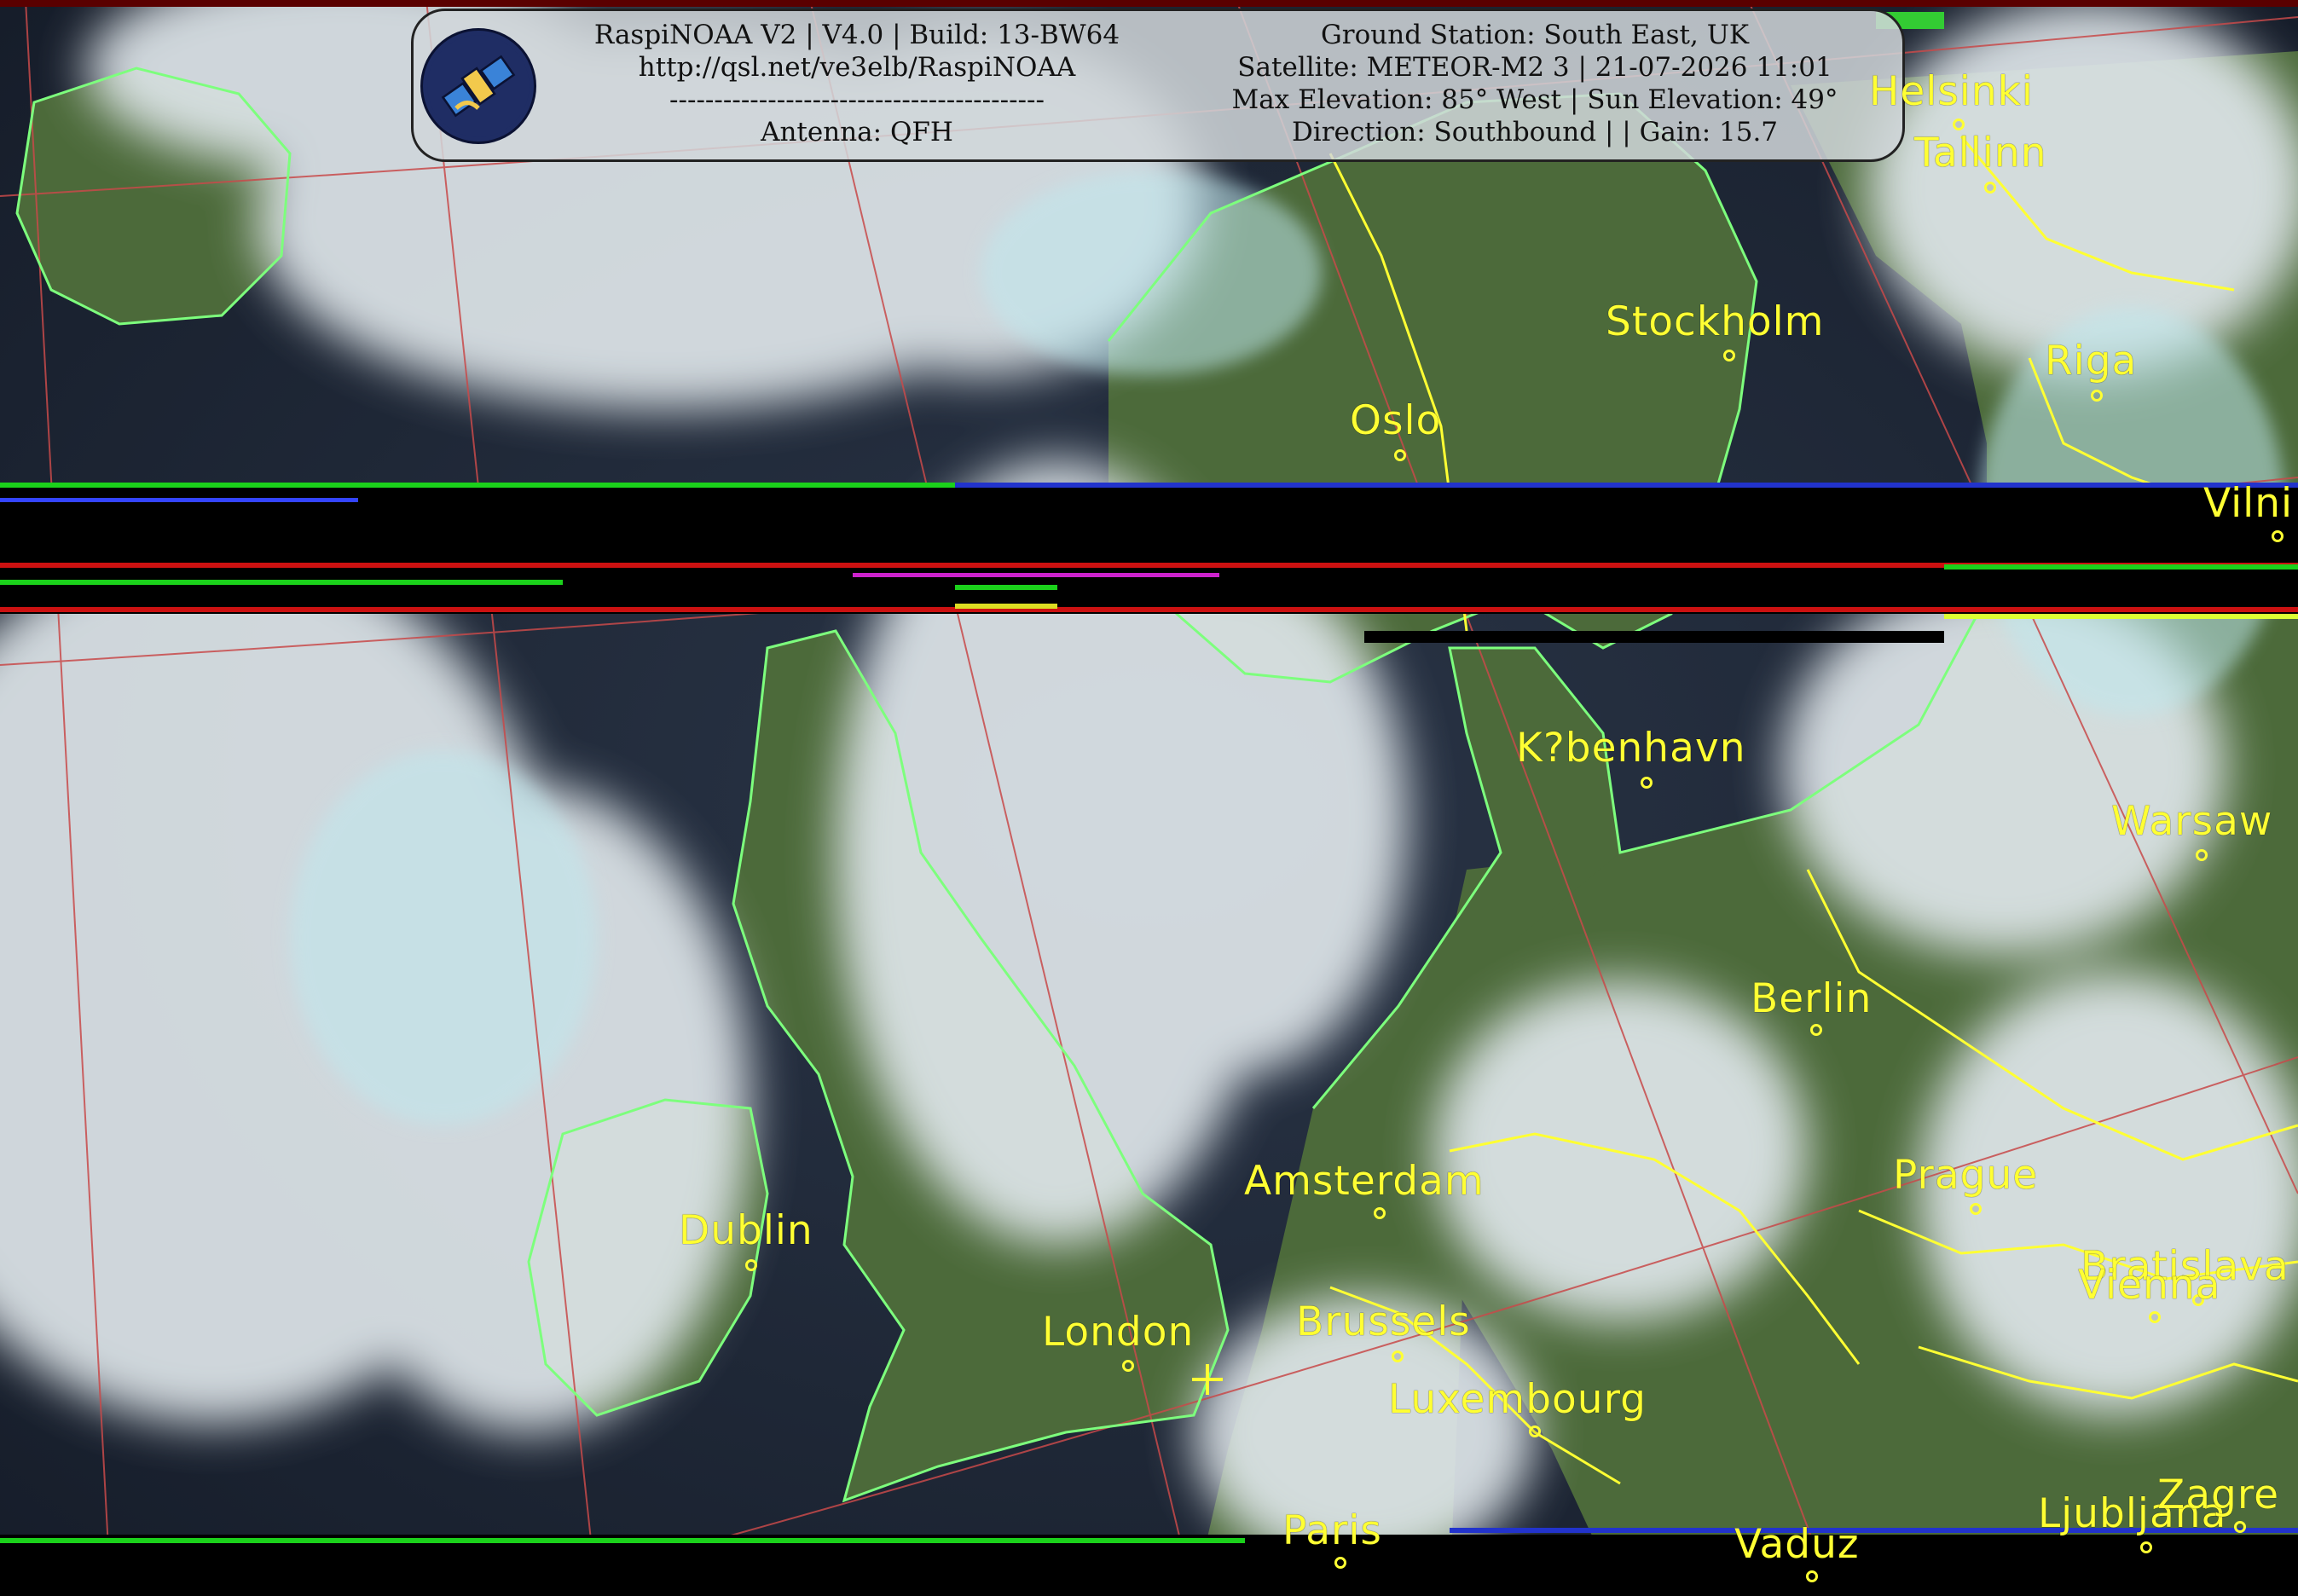 The height and width of the screenshot is (1596, 2298). I want to click on city-label-kobenhavn: K?benhavn, so click(1631, 748).